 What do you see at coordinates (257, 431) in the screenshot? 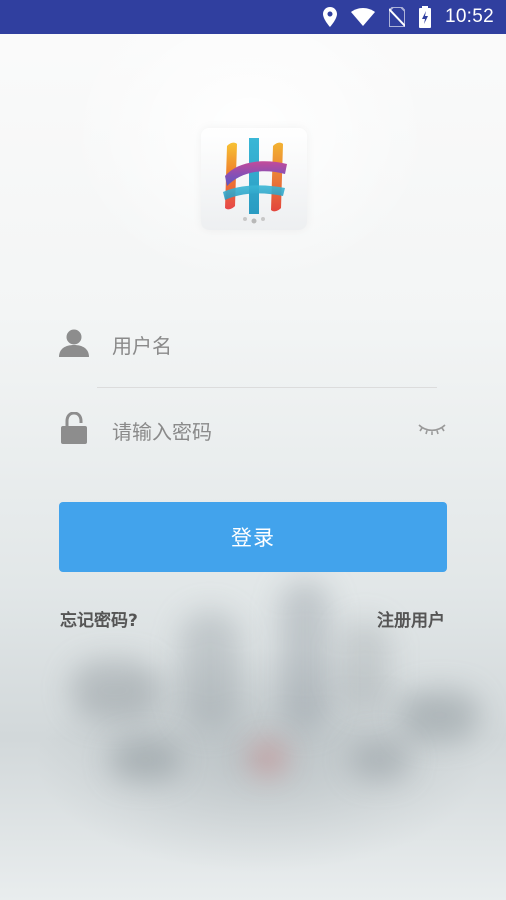
I see `password-input: 请输入密码` at bounding box center [257, 431].